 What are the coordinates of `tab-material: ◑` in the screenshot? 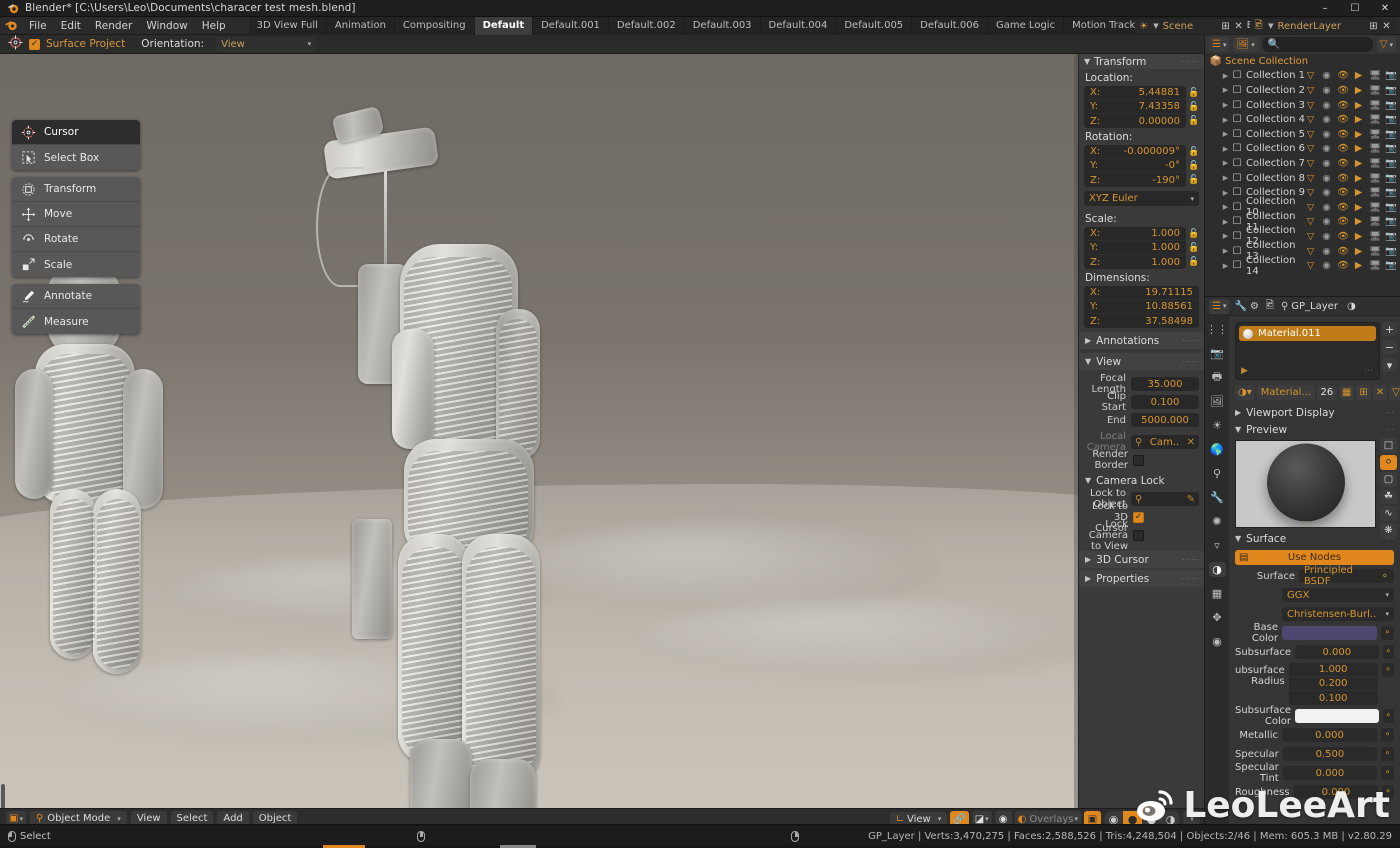 It's located at (1217, 569).